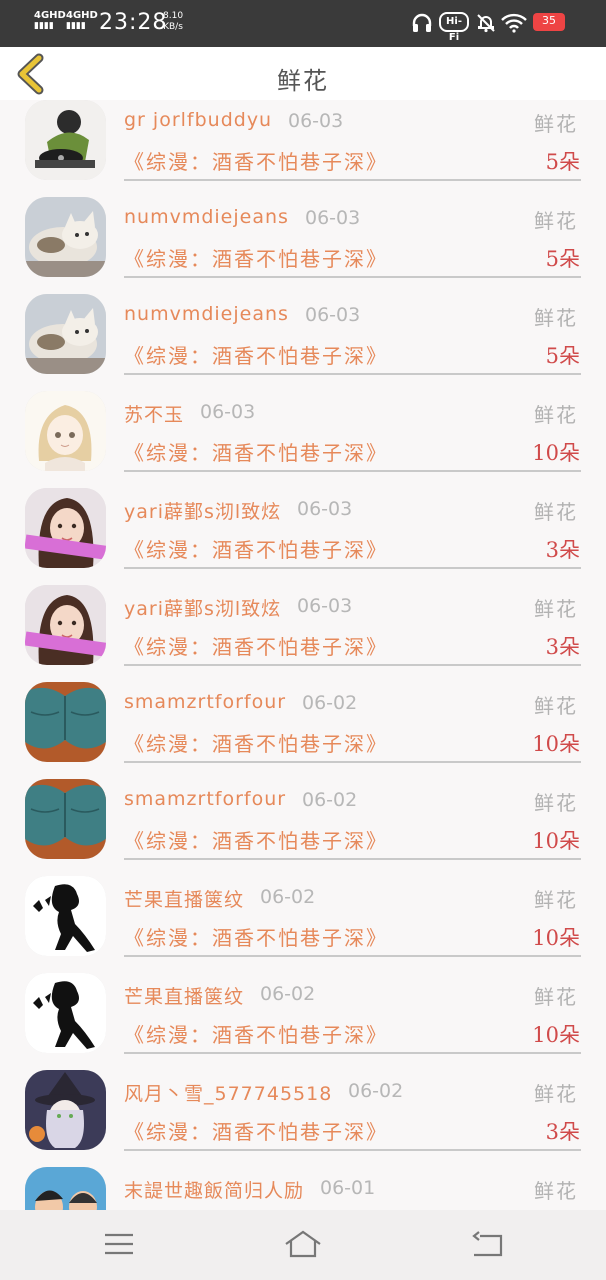 This screenshot has width=606, height=1280. Describe the element at coordinates (133, 22) in the screenshot. I see `clock: 23:28` at that location.